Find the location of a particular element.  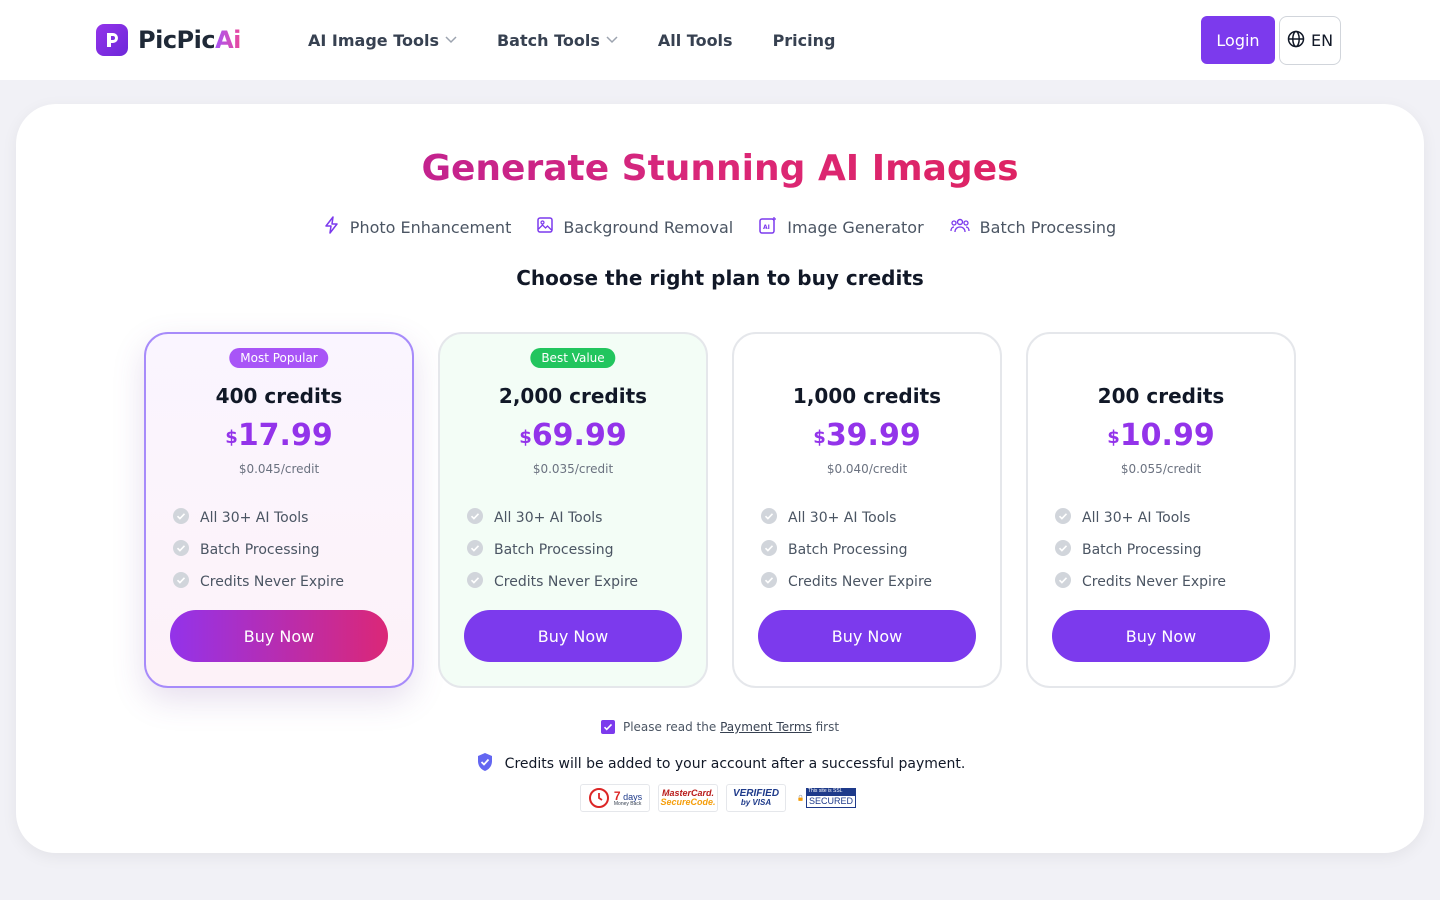

logo-mark-icon is located at coordinates (112, 40).